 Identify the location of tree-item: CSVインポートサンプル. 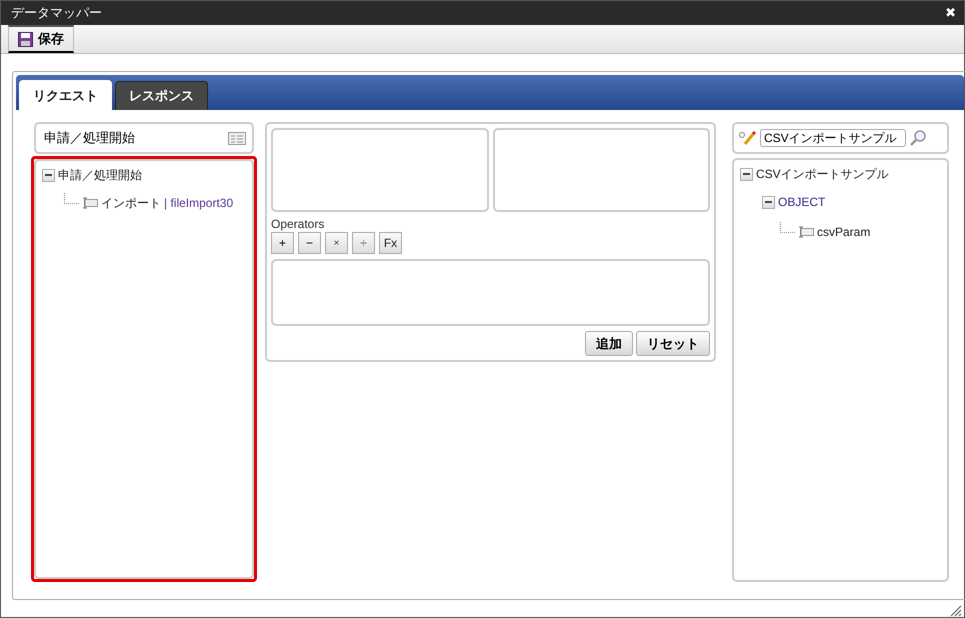
(822, 174).